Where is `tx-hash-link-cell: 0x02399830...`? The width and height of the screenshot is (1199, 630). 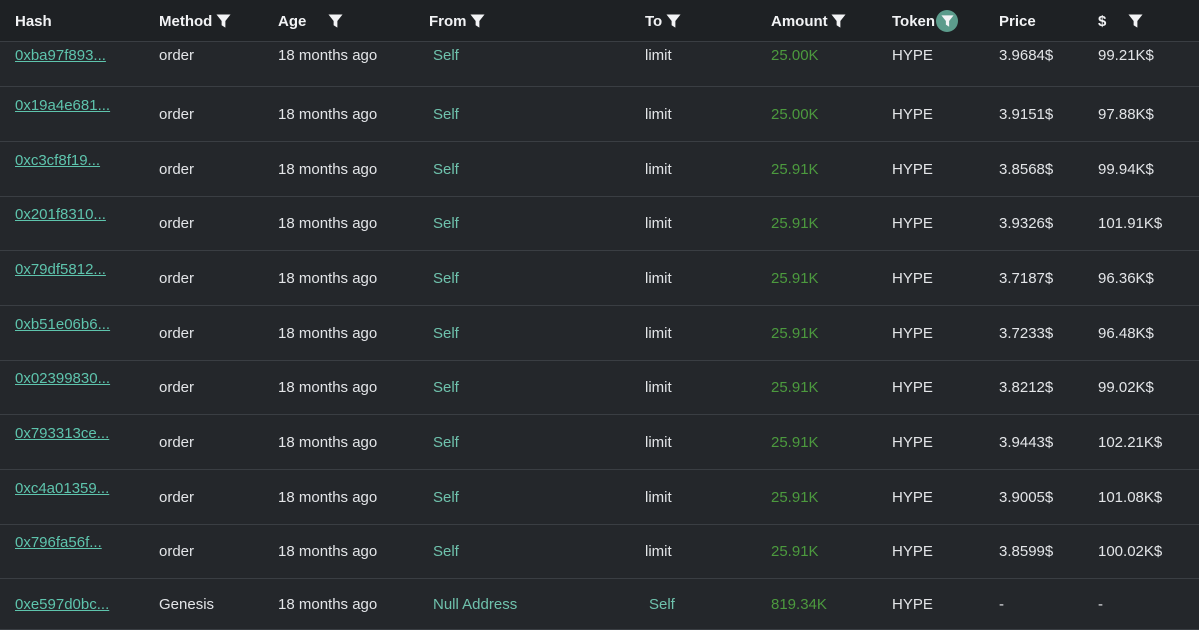 tx-hash-link-cell: 0x02399830... is located at coordinates (62, 378).